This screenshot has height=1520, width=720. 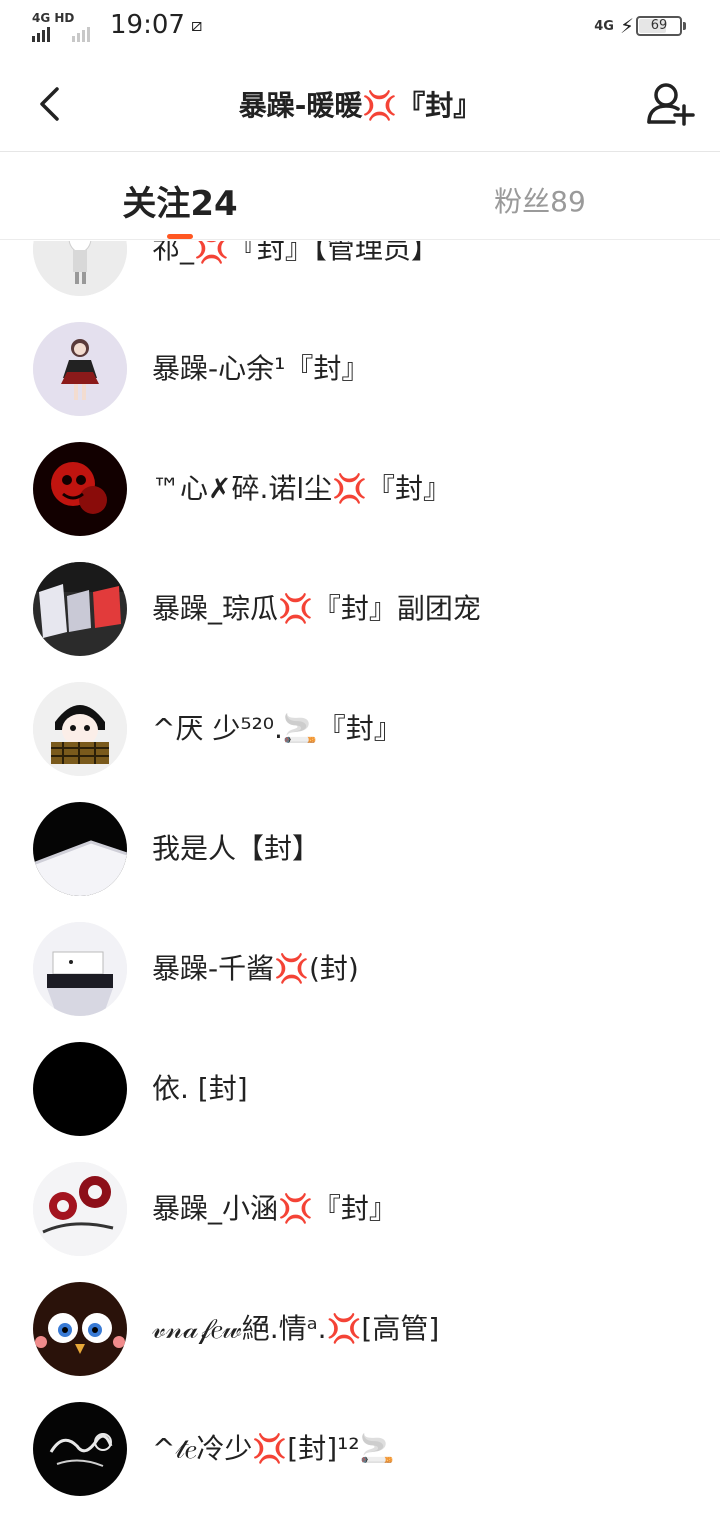 What do you see at coordinates (67, 26) in the screenshot?
I see `signal-icons` at bounding box center [67, 26].